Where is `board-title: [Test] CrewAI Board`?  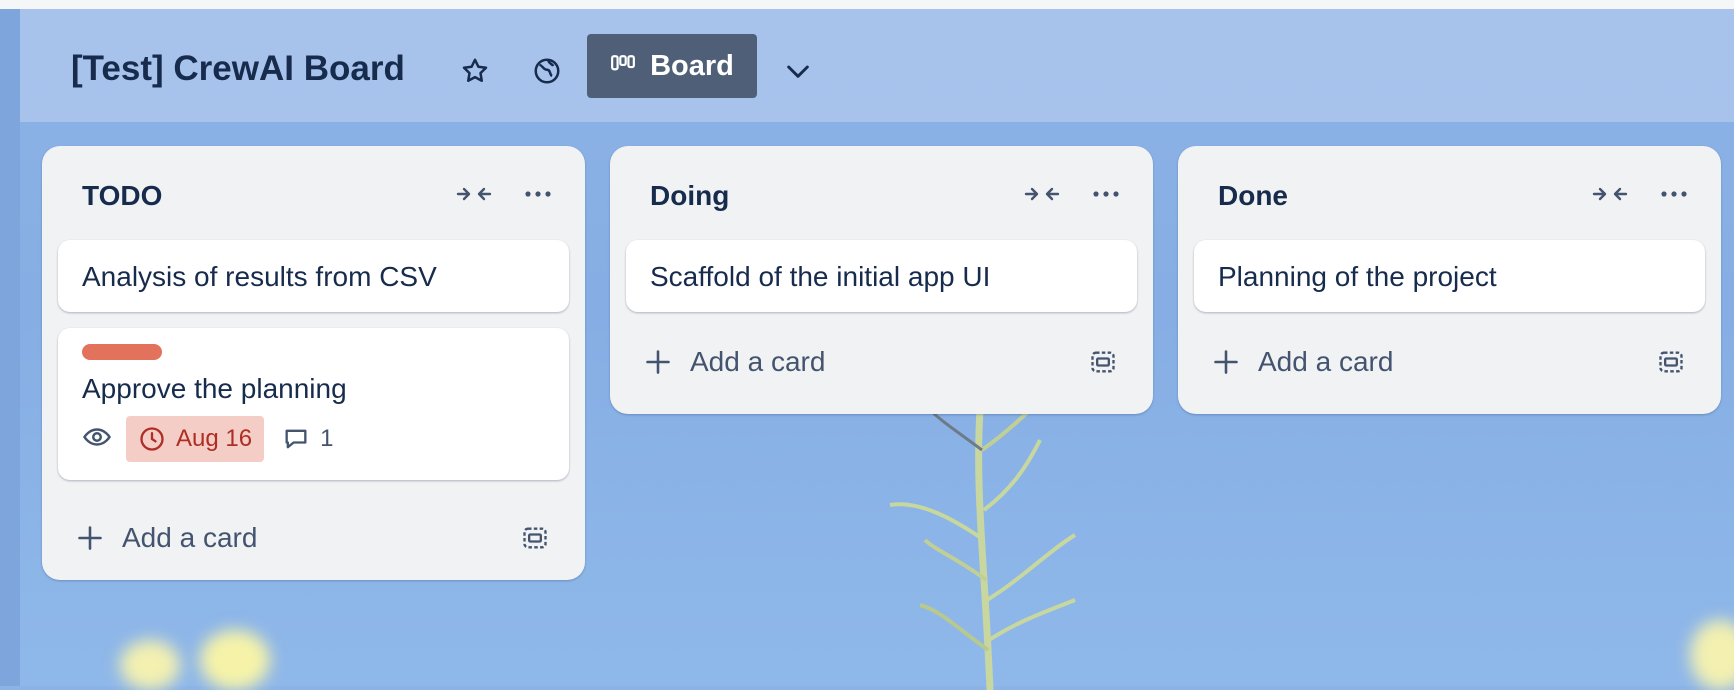 board-title: [Test] CrewAI Board is located at coordinates (238, 69).